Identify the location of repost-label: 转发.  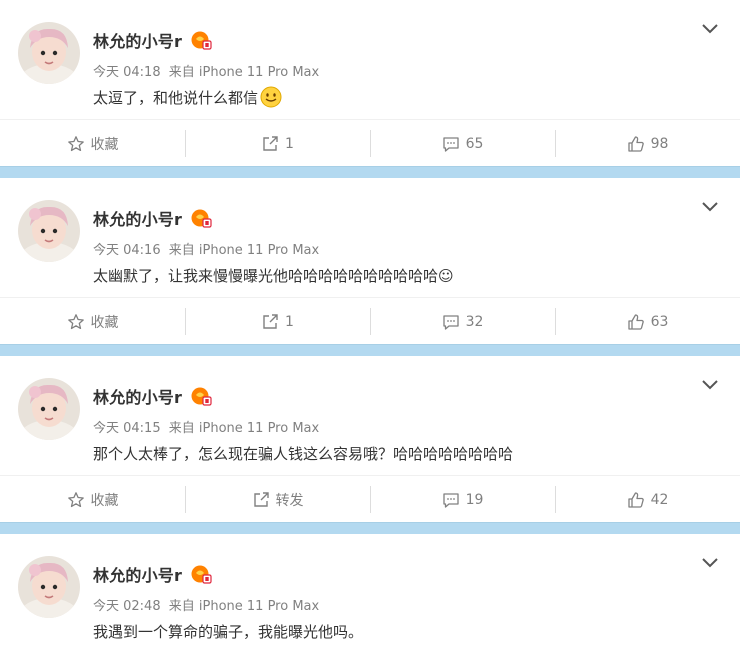
(289, 500).